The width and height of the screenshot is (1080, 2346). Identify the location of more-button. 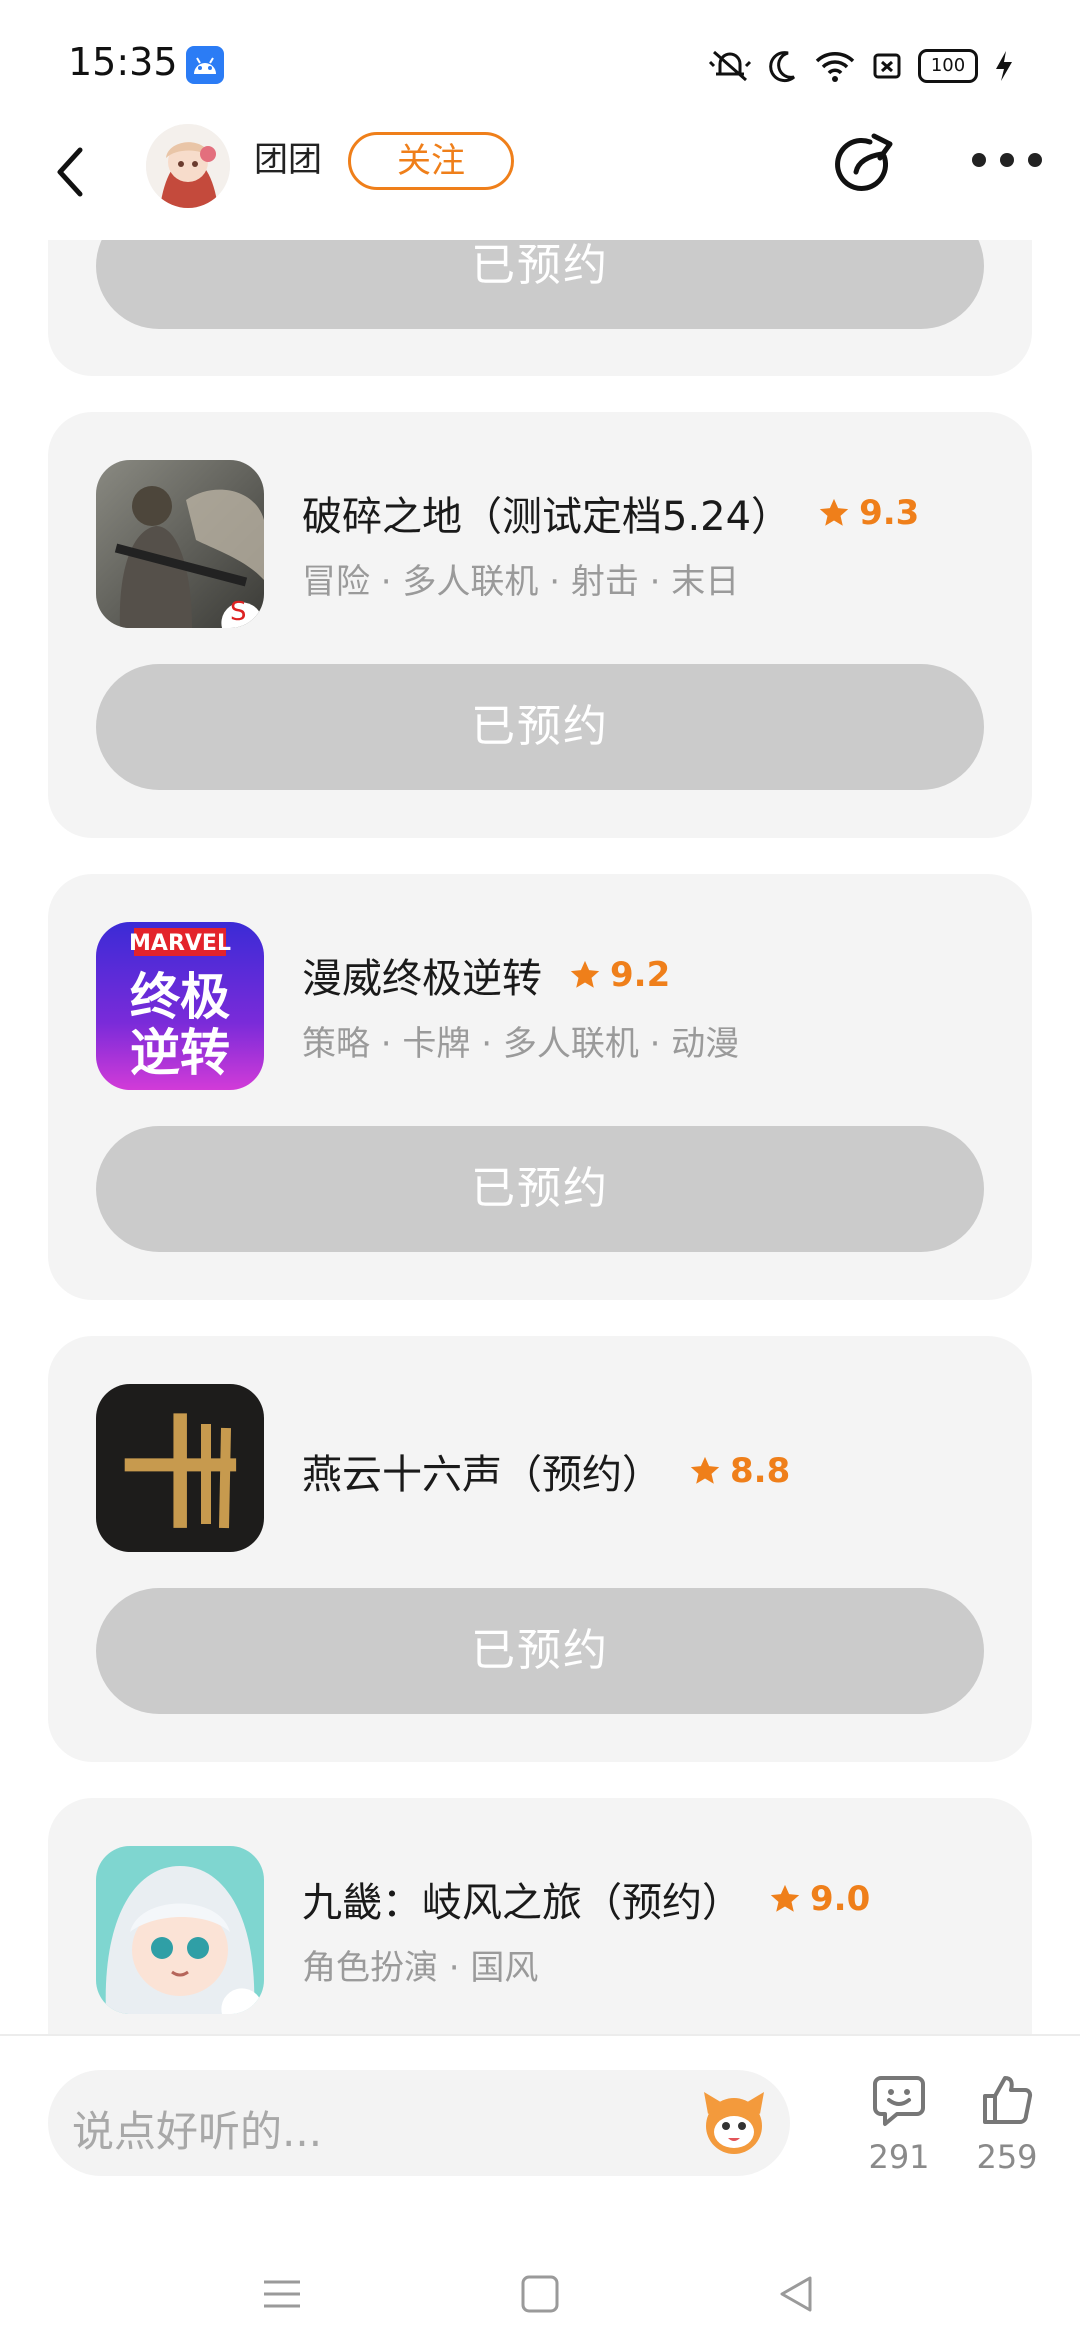
(1007, 160).